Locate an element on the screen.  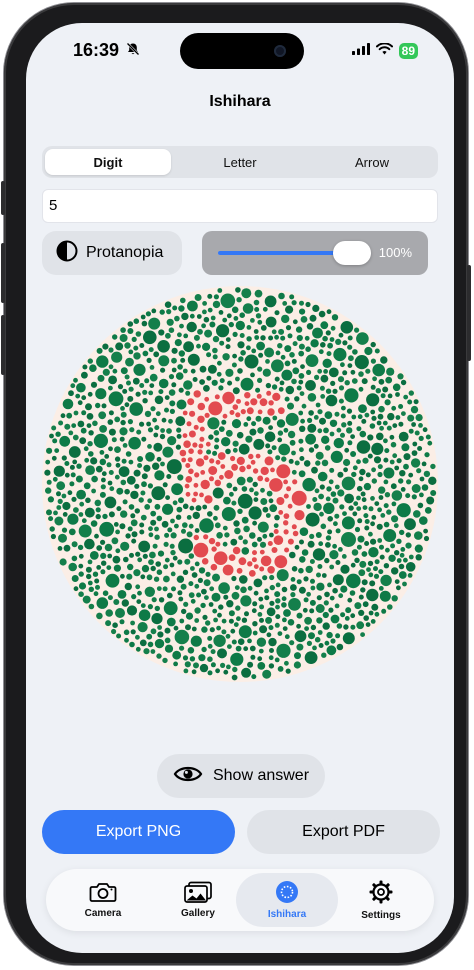
plate-type-segmented-control: Digit Letter Arrow is located at coordinates (240, 162).